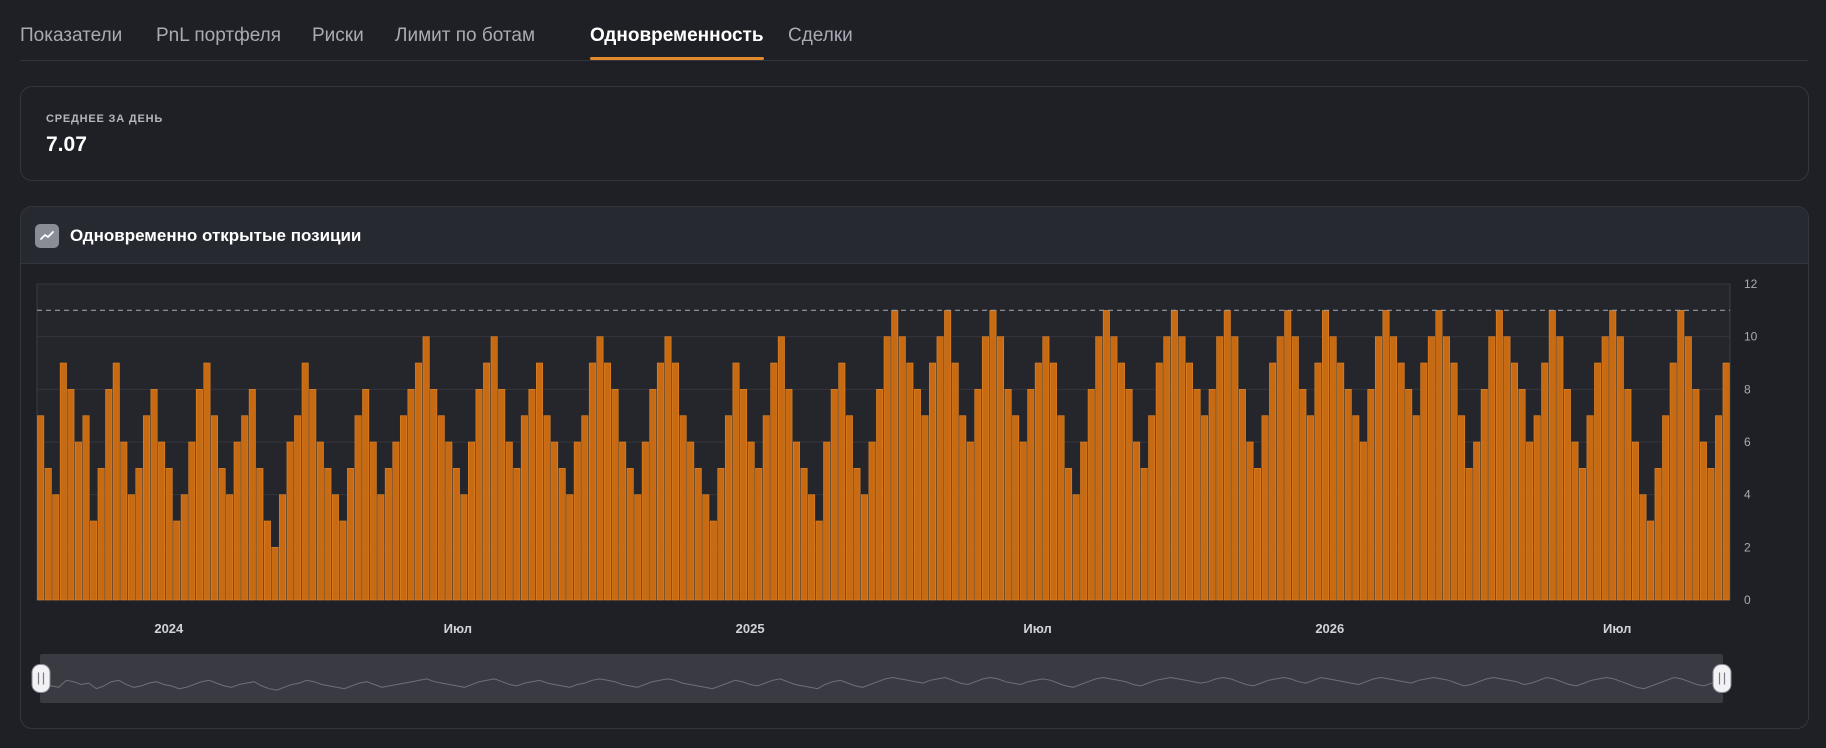  Describe the element at coordinates (881, 678) in the screenshot. I see `navigator-track` at that location.